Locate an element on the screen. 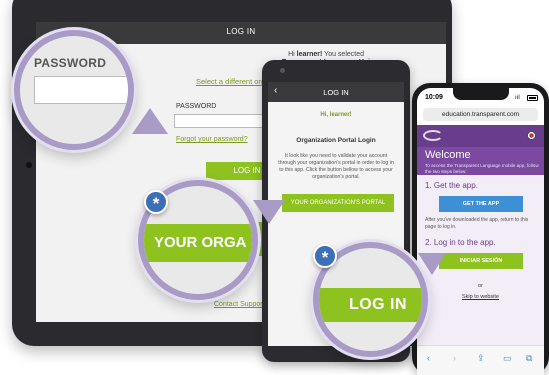 This screenshot has width=549, height=375. forward-icon: › is located at coordinates (454, 358).